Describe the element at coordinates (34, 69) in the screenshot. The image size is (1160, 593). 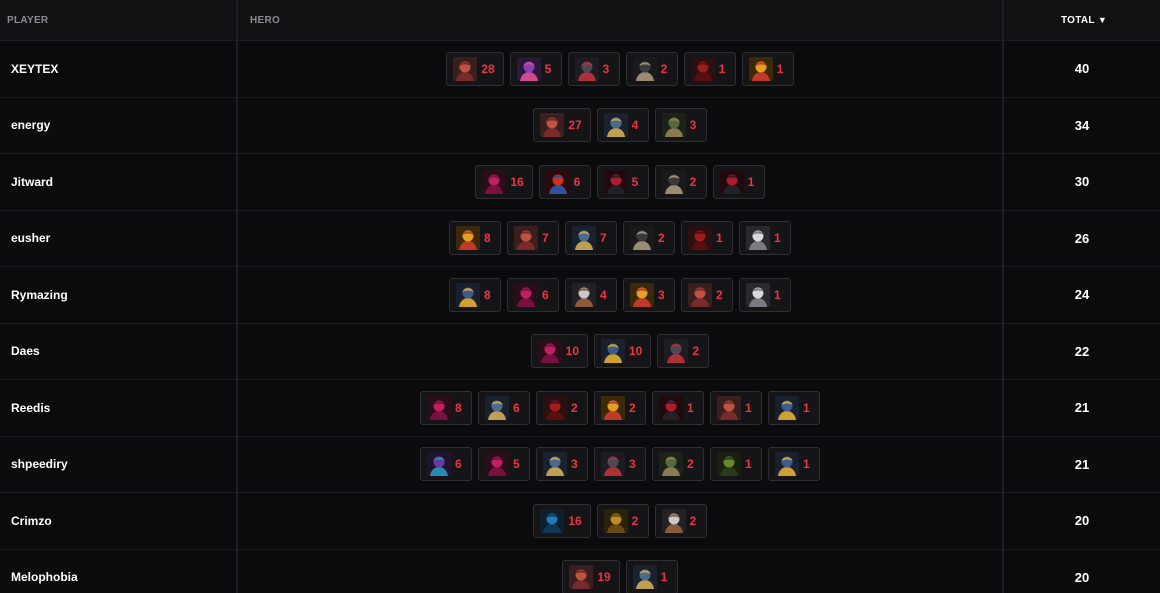
I see `player-name: XEYTEX` at that location.